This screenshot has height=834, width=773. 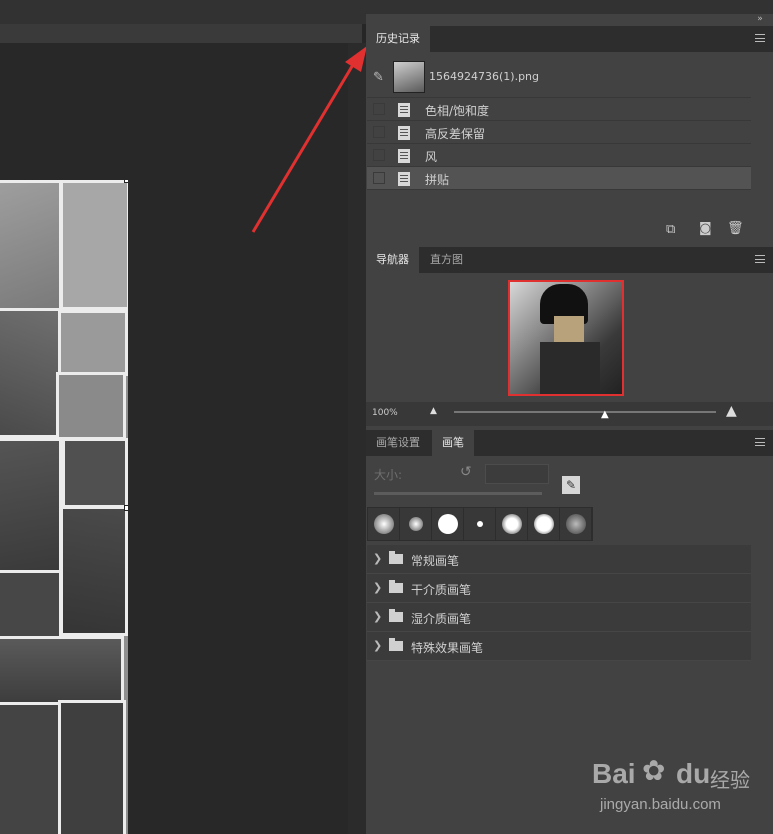 What do you see at coordinates (559, 132) in the screenshot?
I see `history-step: 高反差保留` at bounding box center [559, 132].